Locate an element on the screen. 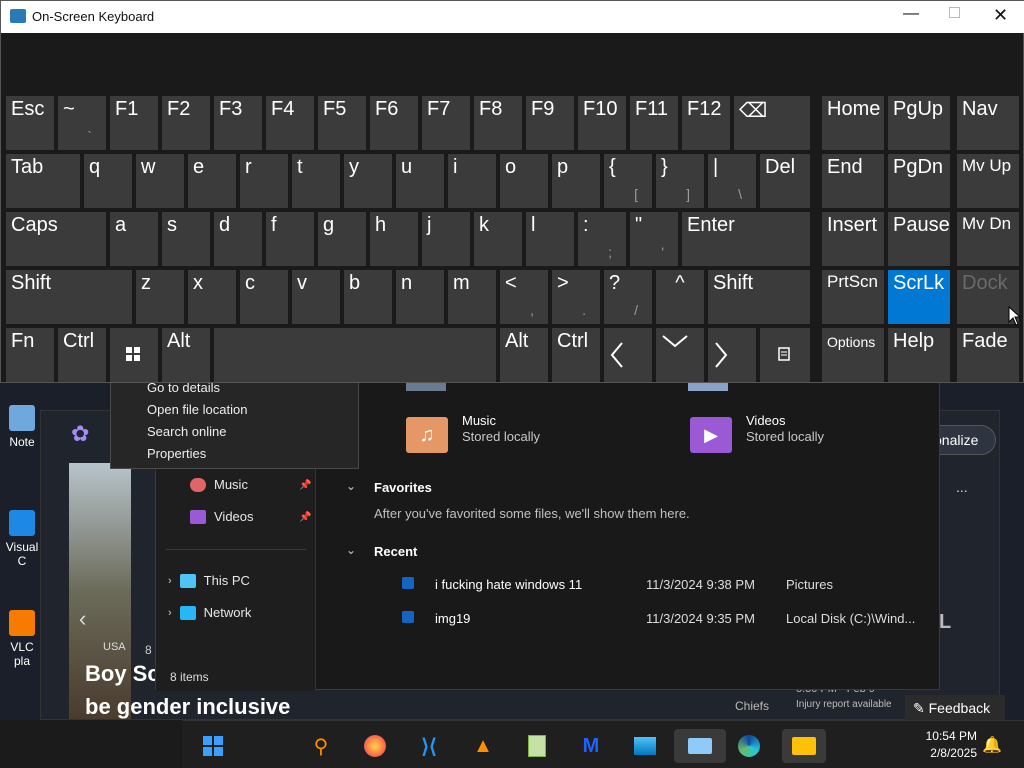  key-shift-left: Shift is located at coordinates (69, 297).